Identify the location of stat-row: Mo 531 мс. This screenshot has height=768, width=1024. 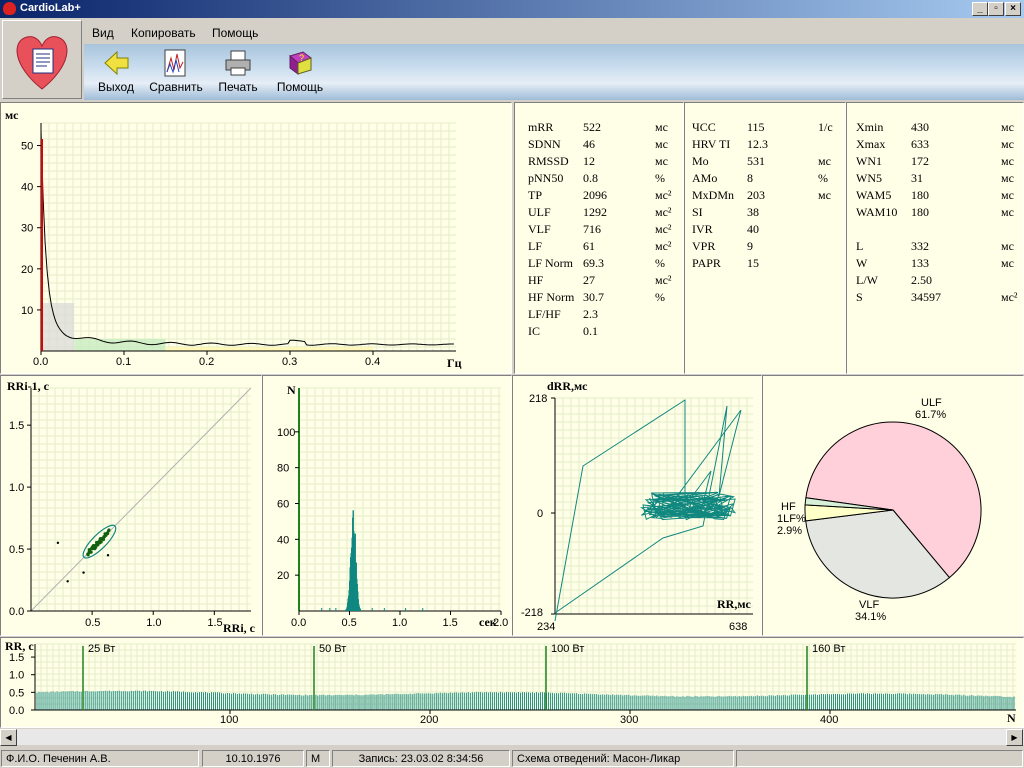
(767, 161).